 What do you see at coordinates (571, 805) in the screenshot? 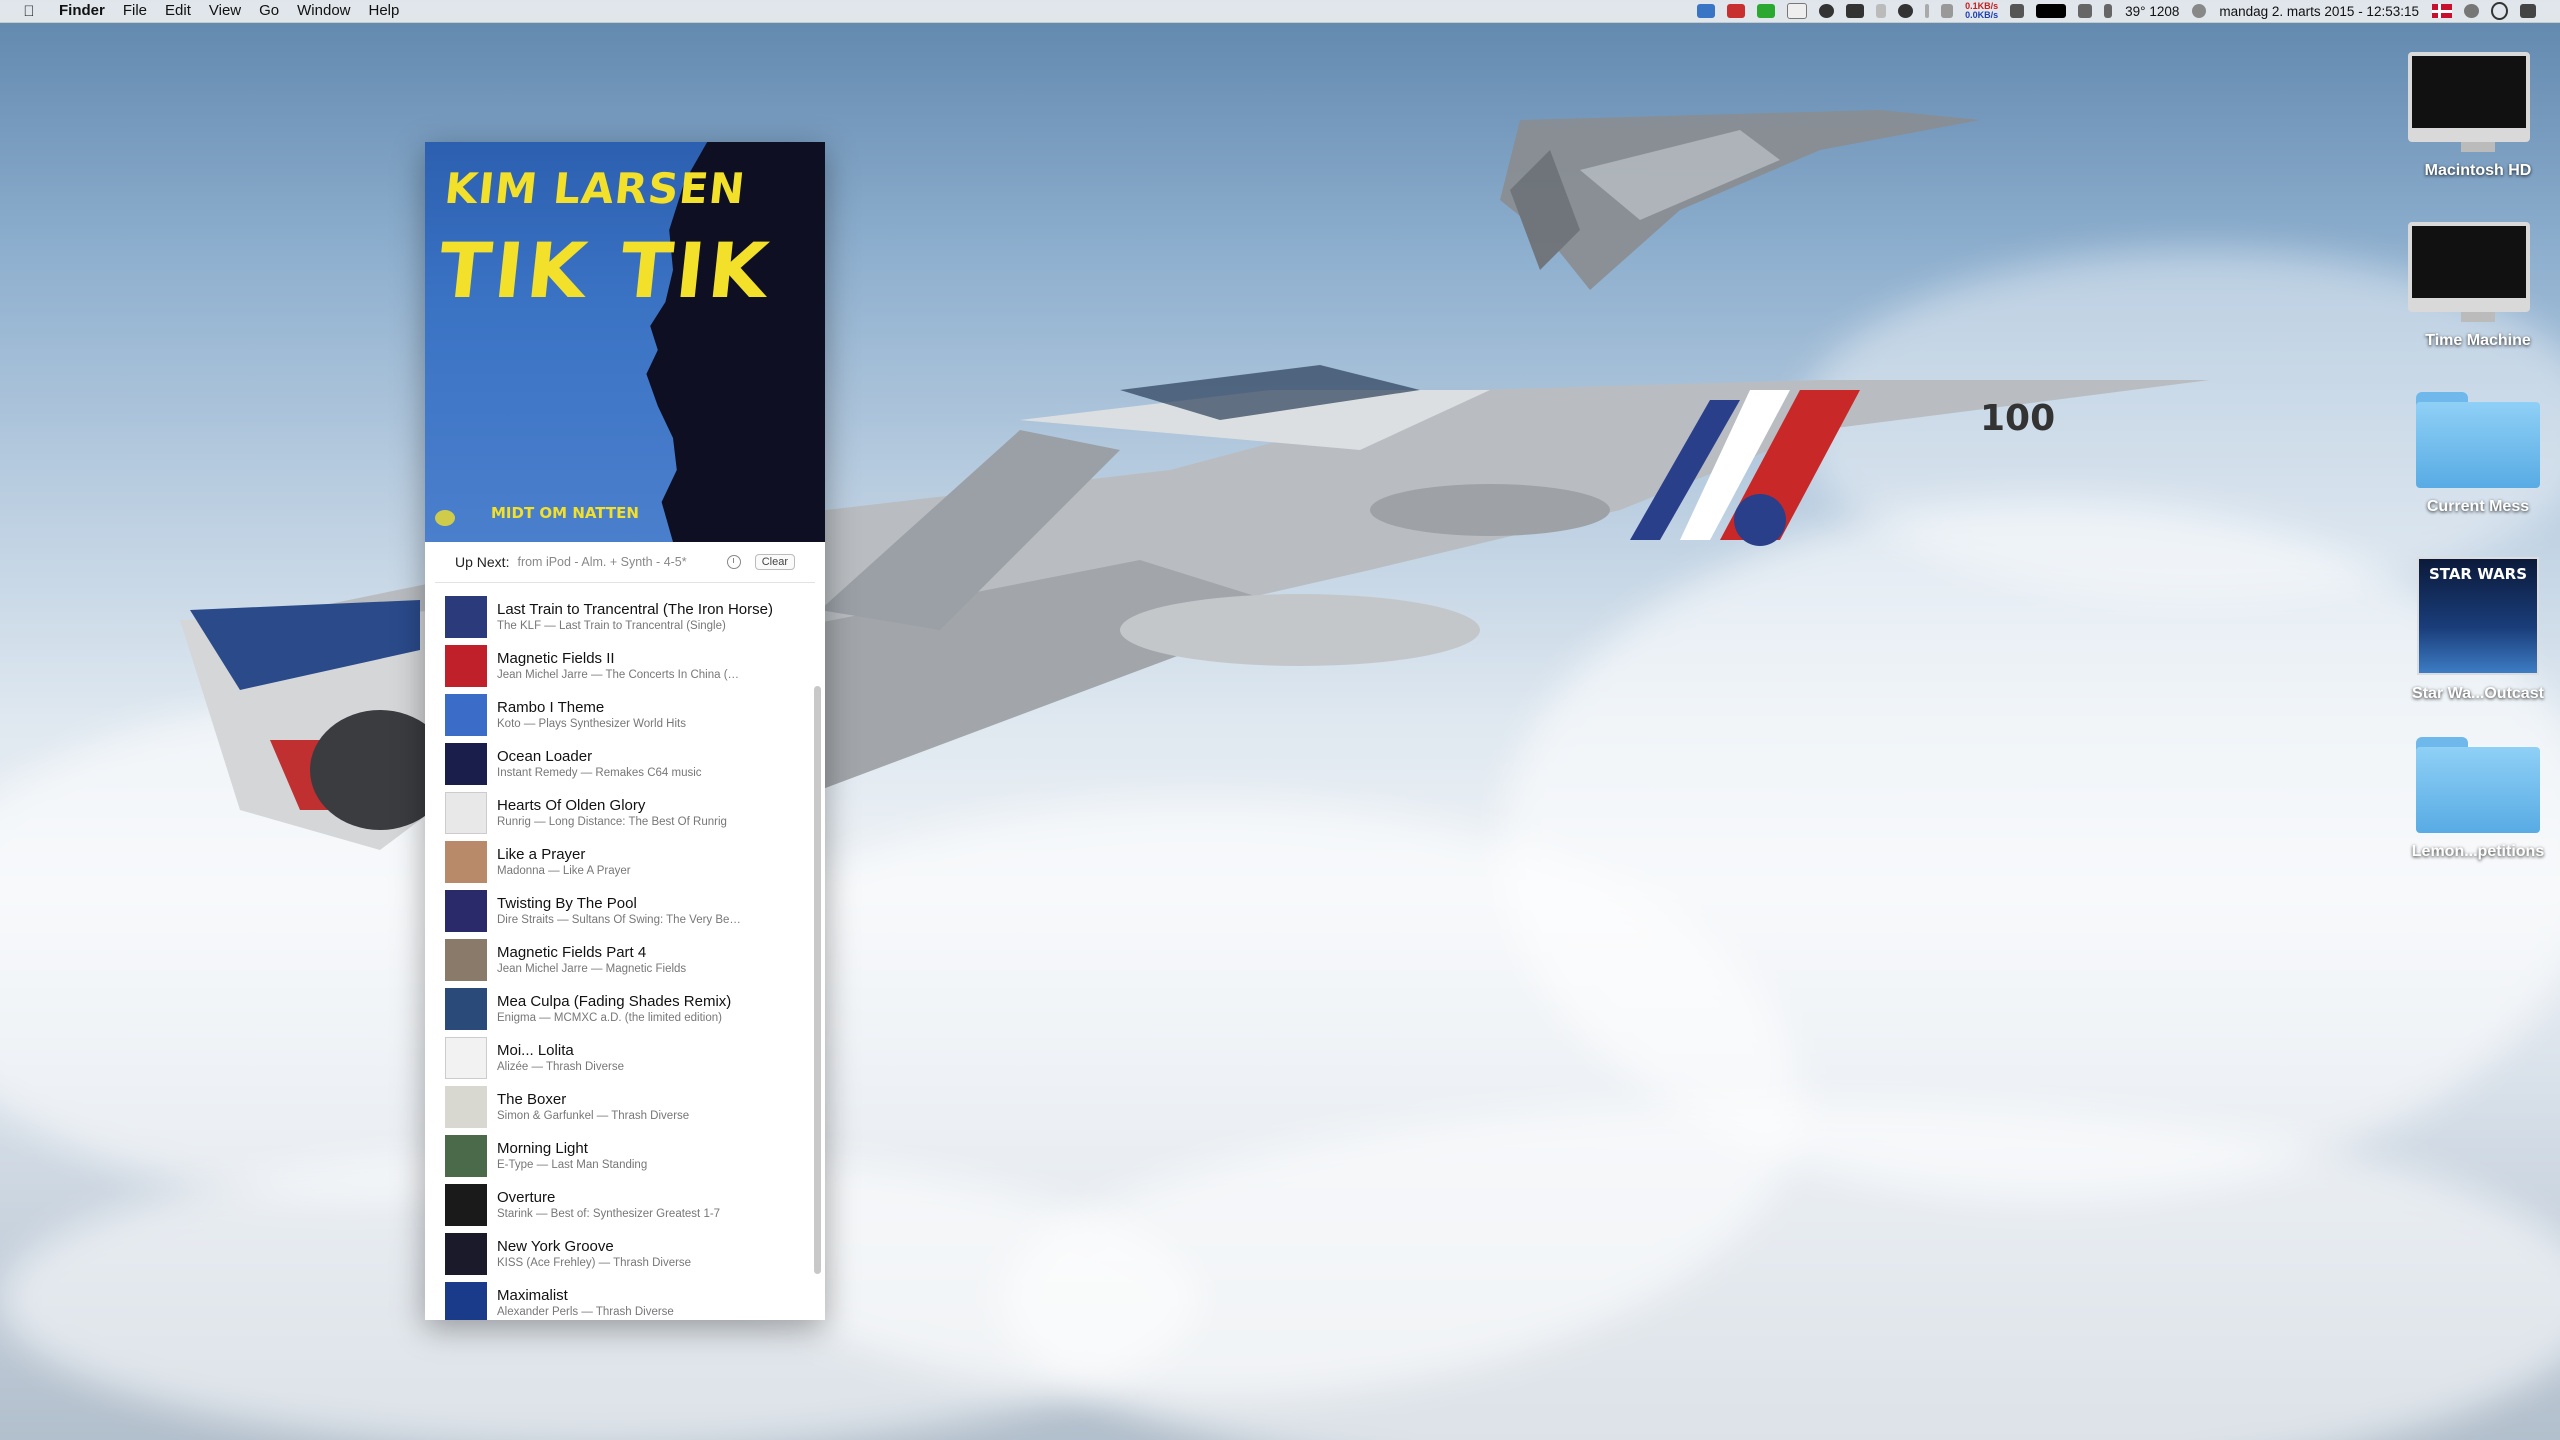
I see `track-title: Hearts Of Olden Glory` at bounding box center [571, 805].